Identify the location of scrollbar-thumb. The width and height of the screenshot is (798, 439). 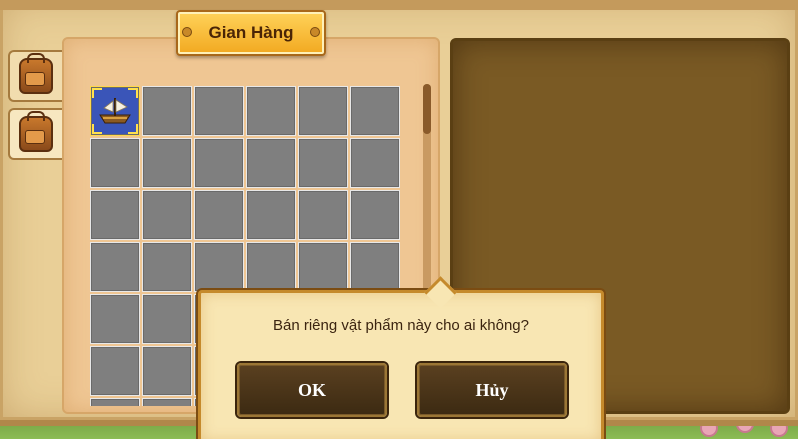
(427, 109).